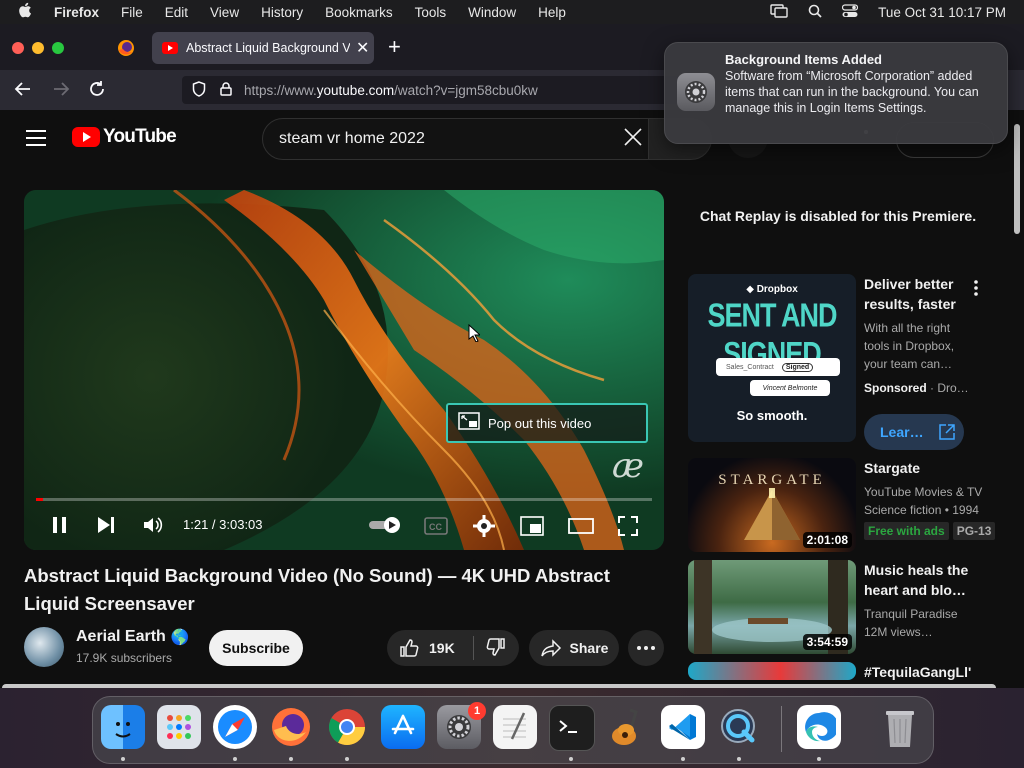 Image resolution: width=1024 pixels, height=768 pixels. Describe the element at coordinates (914, 294) in the screenshot. I see `ad-title: Deliver better results, faster` at that location.